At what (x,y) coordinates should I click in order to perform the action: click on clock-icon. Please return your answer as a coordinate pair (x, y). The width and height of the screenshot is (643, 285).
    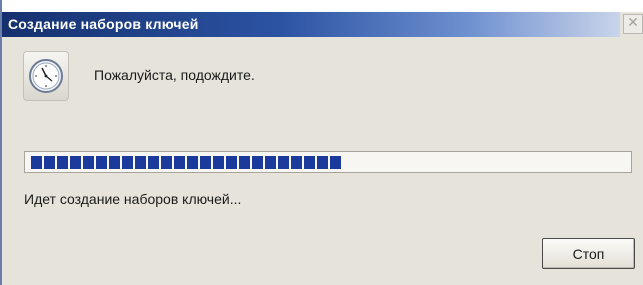
    Looking at the image, I should click on (46, 76).